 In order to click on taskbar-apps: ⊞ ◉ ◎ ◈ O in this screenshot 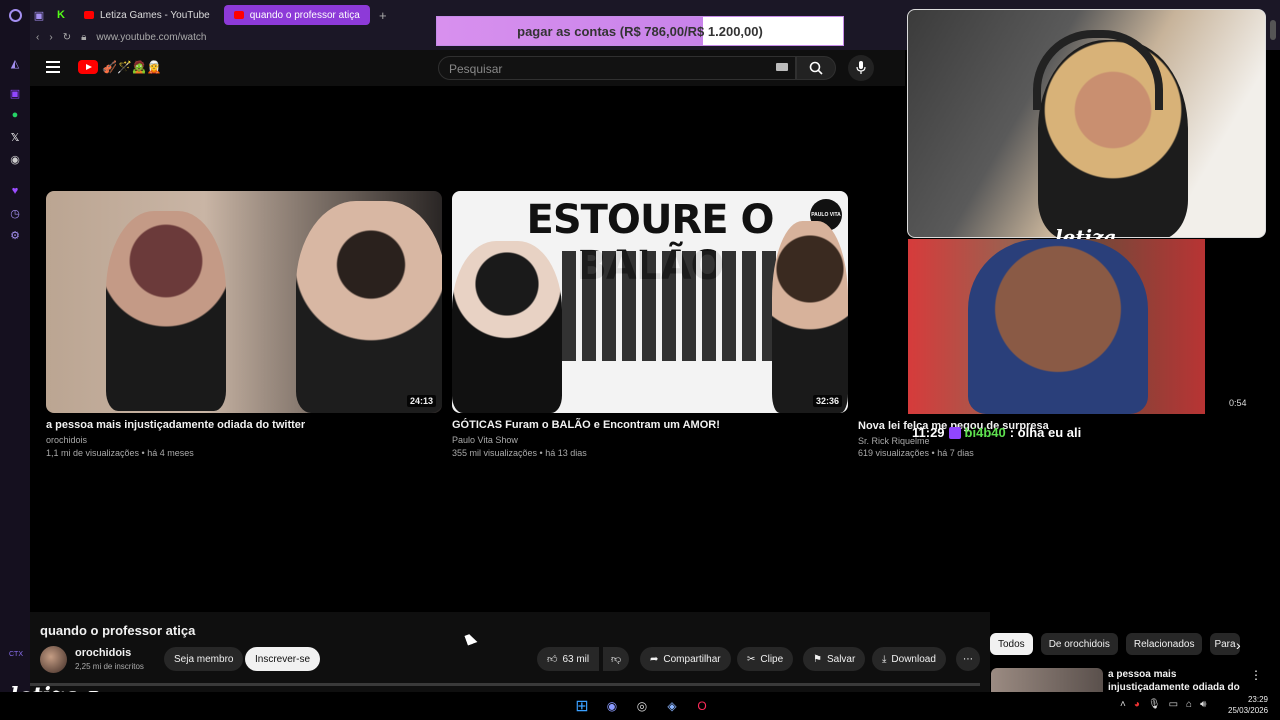, I will do `click(642, 706)`.